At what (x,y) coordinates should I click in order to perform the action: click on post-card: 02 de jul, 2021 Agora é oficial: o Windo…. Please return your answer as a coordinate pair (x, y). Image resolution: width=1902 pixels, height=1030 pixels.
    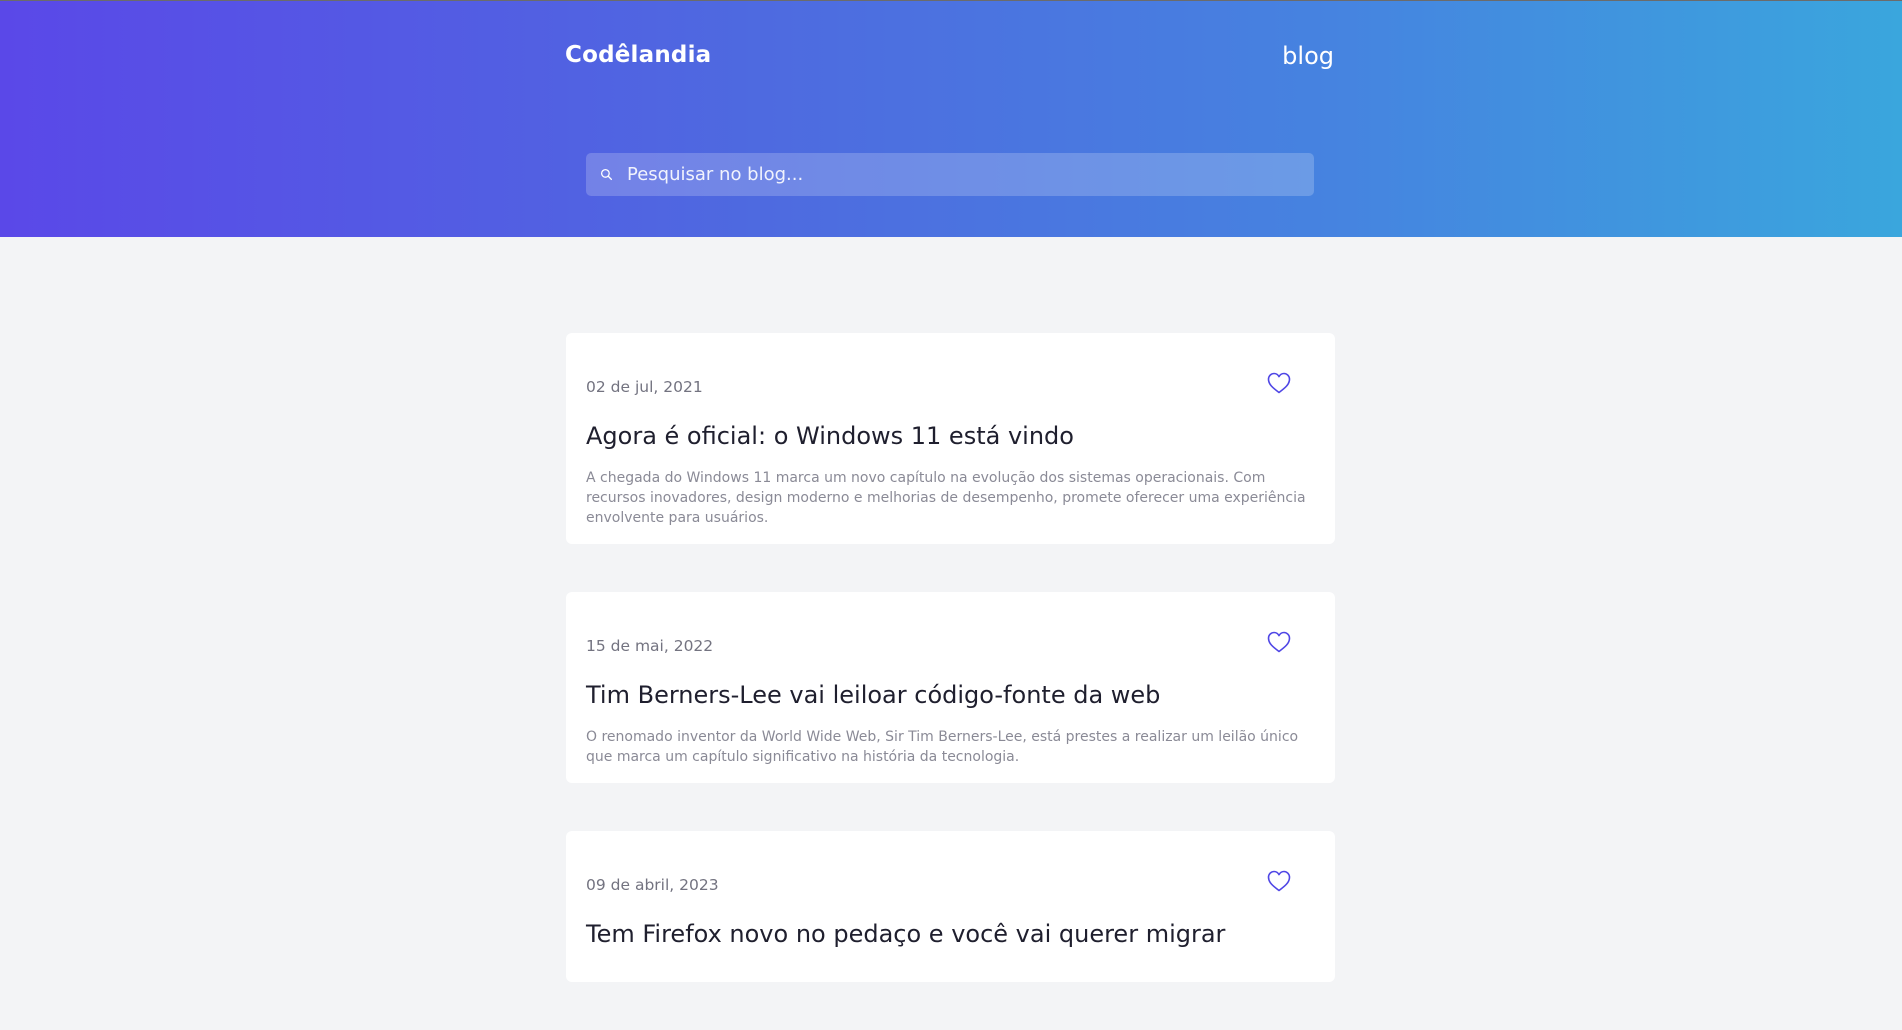
    Looking at the image, I should click on (950, 438).